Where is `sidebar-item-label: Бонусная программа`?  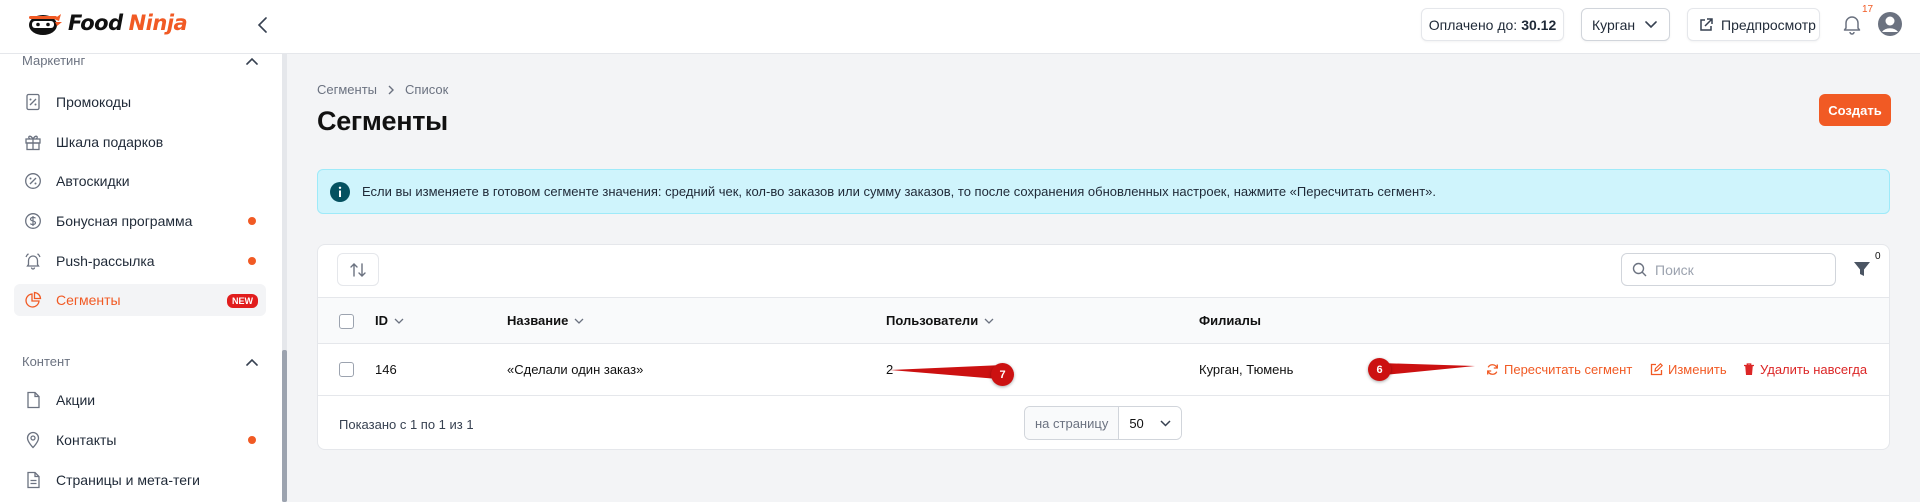
sidebar-item-label: Бонусная программа is located at coordinates (124, 221).